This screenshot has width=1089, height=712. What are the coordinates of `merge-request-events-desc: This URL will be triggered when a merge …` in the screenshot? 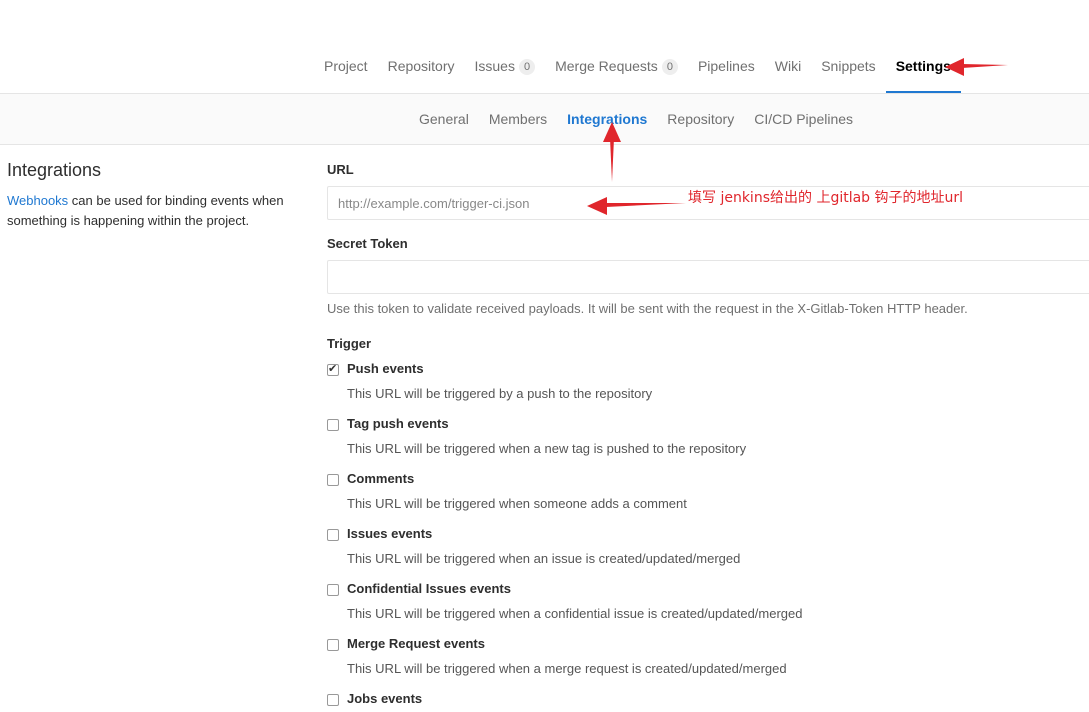 It's located at (567, 668).